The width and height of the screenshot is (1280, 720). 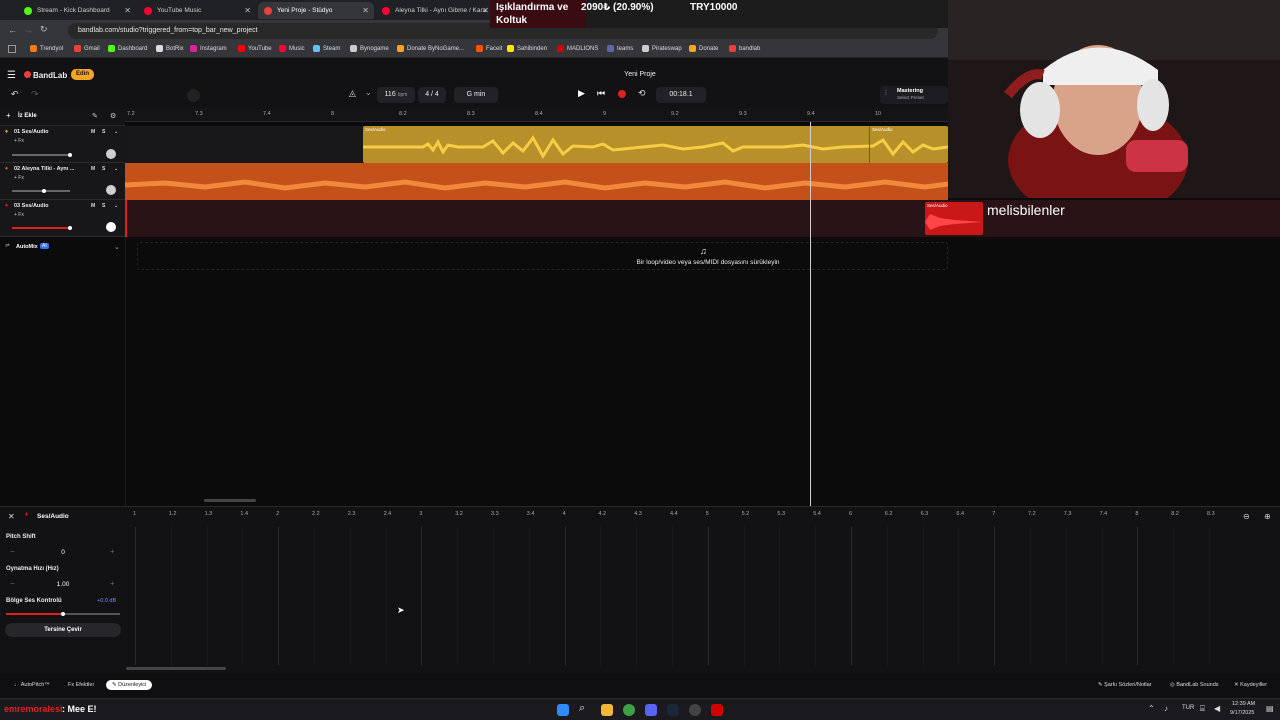 What do you see at coordinates (292, 48) in the screenshot?
I see `bookmark-item: Music` at bounding box center [292, 48].